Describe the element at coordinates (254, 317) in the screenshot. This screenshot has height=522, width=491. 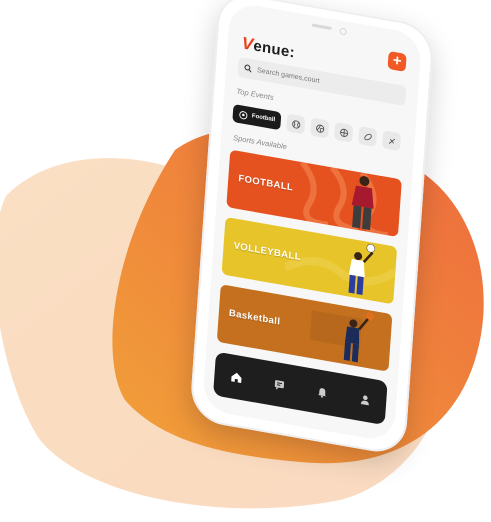
I see `card-title-basketball: Basketball` at that location.